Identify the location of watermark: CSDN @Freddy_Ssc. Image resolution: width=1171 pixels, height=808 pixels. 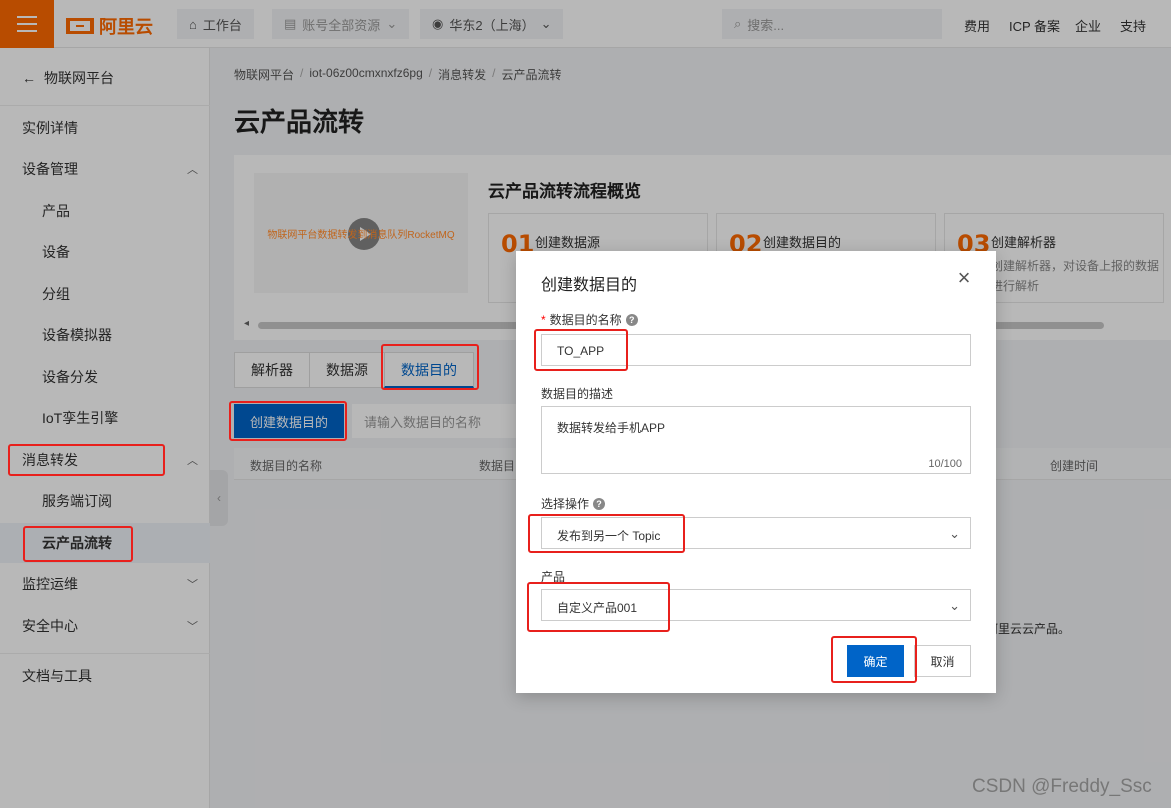
(1062, 786).